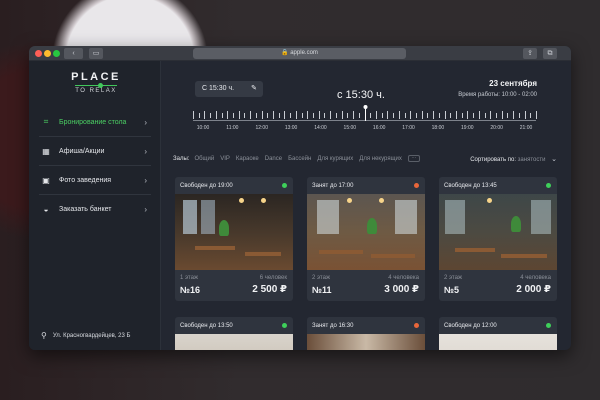 The height and width of the screenshot is (400, 600). I want to click on selected-time-title: с 15:30 ч., so click(361, 95).